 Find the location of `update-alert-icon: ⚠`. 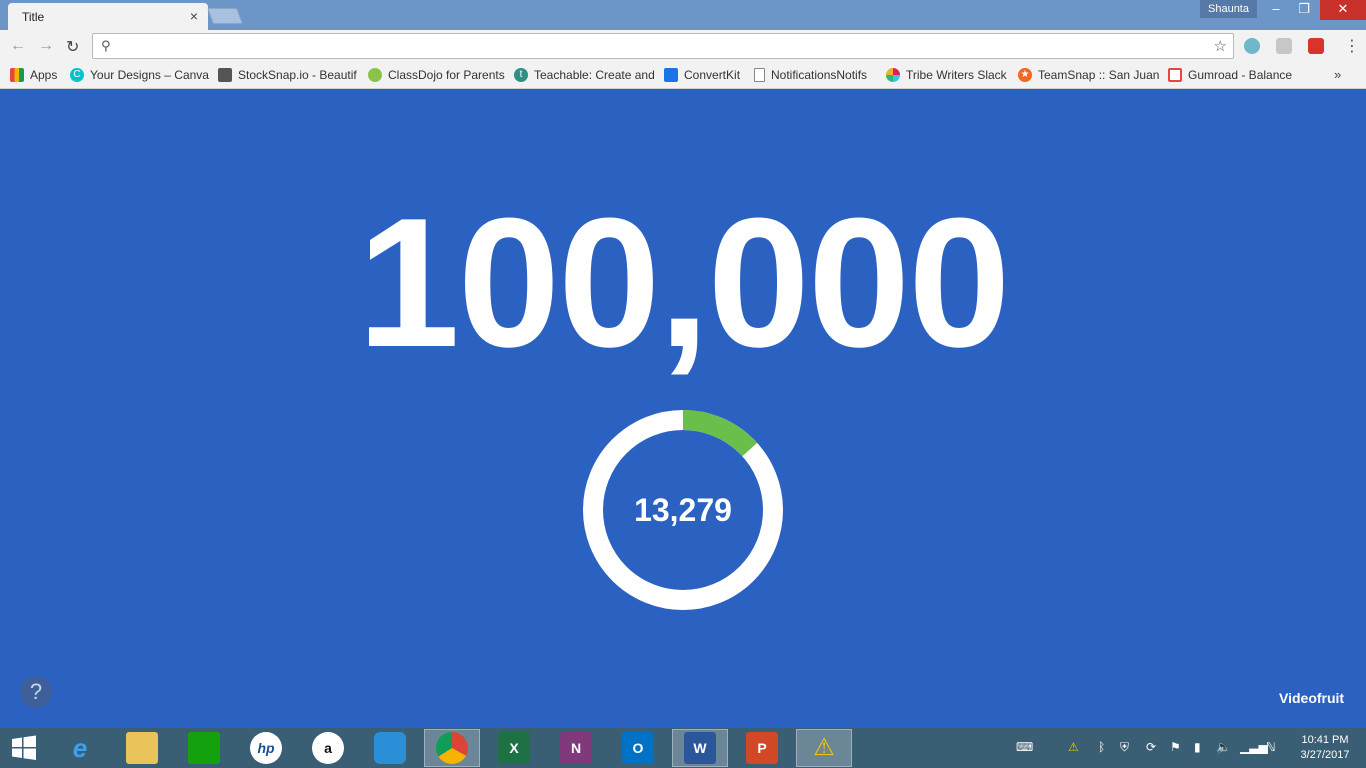

update-alert-icon: ⚠ is located at coordinates (1073, 747).